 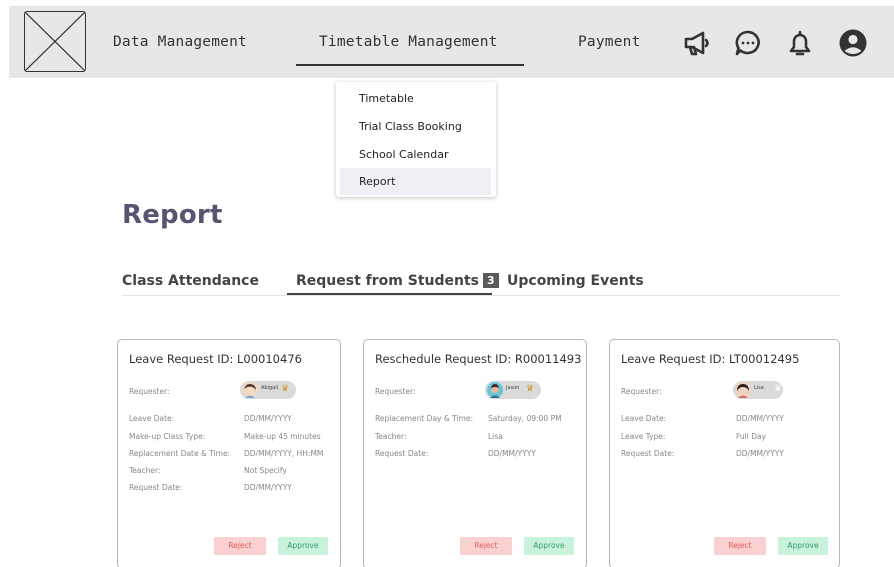 I want to click on requester-chip: Jason ♛, so click(x=513, y=390).